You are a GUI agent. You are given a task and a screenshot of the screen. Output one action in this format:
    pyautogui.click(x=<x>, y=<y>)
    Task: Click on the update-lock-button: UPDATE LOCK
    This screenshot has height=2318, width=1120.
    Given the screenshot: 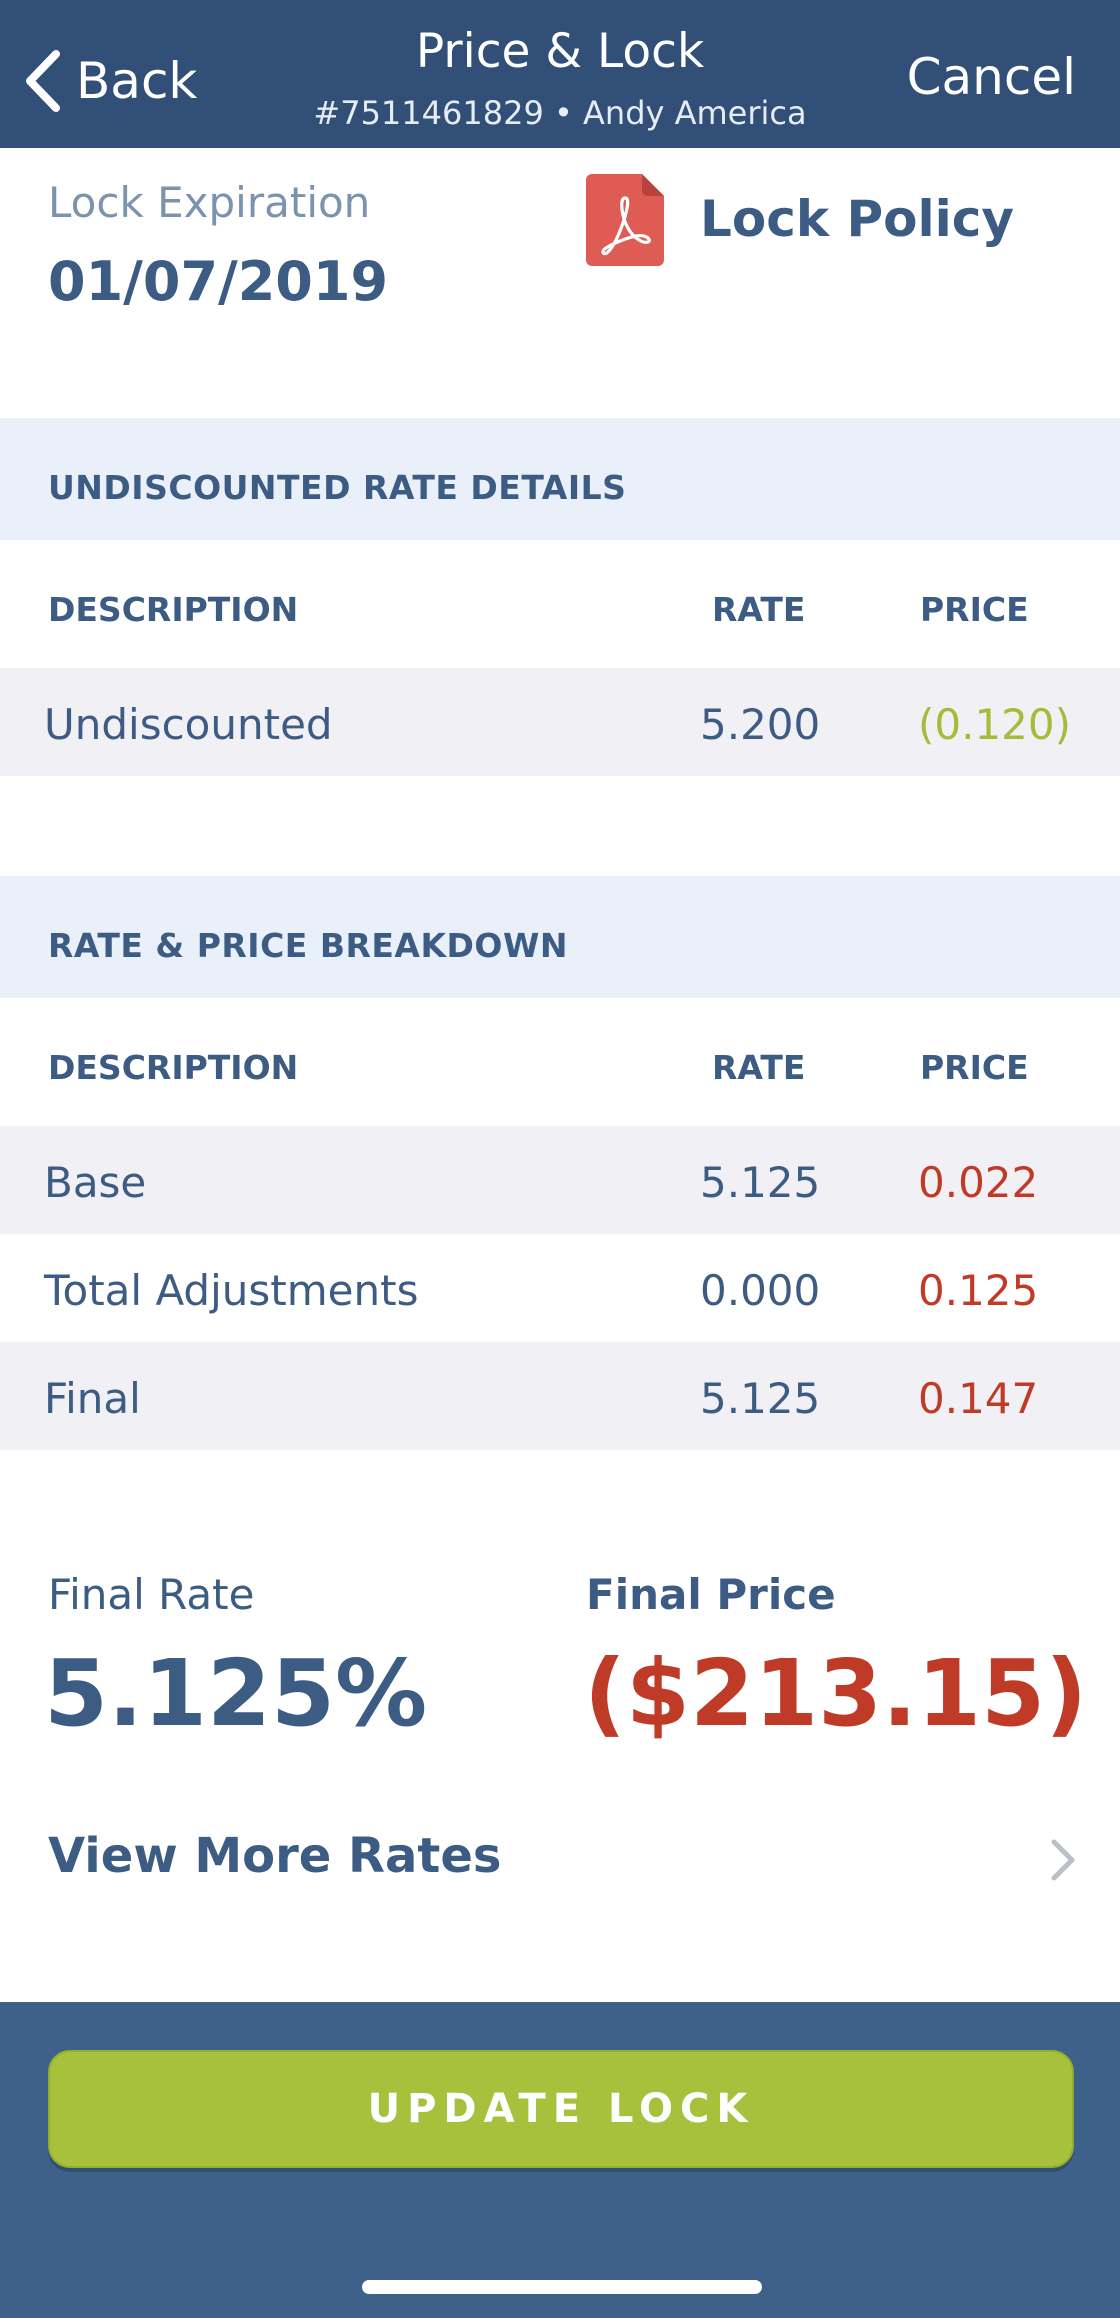 What is the action you would take?
    pyautogui.click(x=561, y=2109)
    